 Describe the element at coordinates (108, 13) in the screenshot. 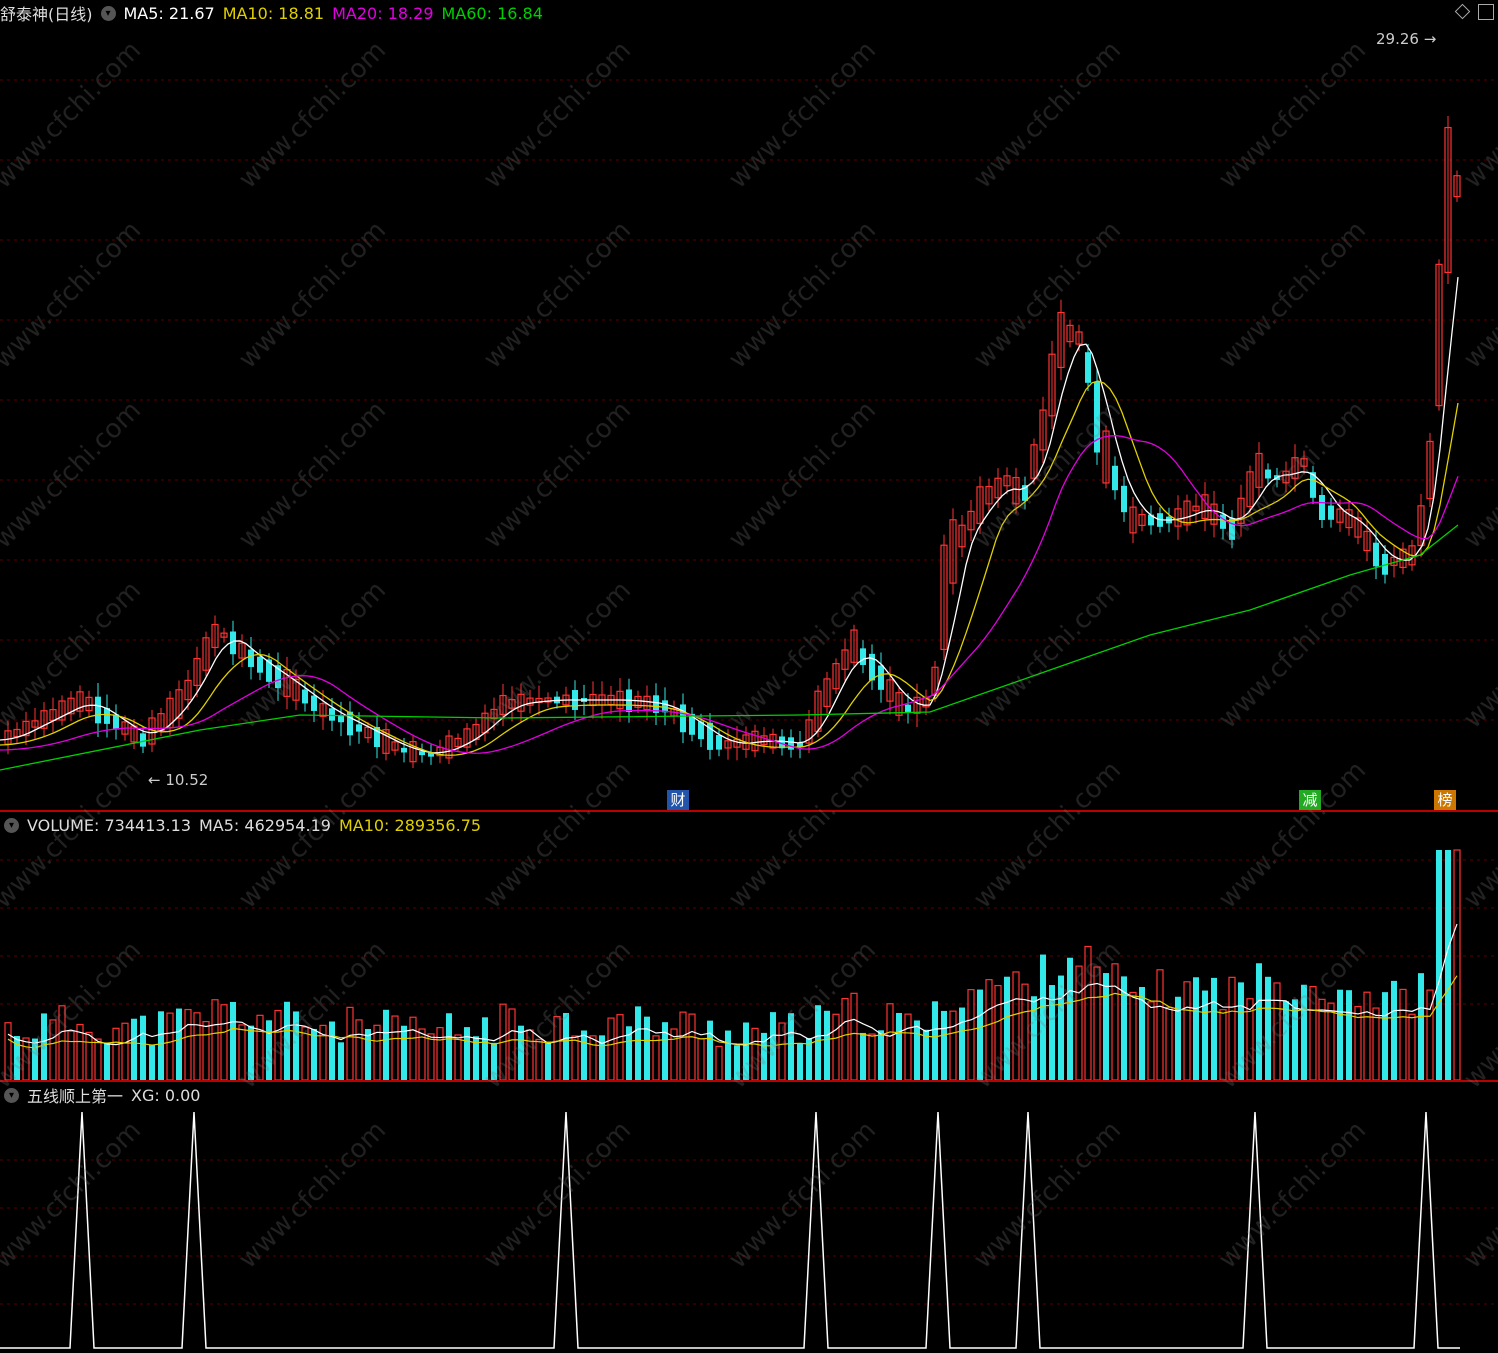

I see `settings-toggle-icon: ▾` at that location.